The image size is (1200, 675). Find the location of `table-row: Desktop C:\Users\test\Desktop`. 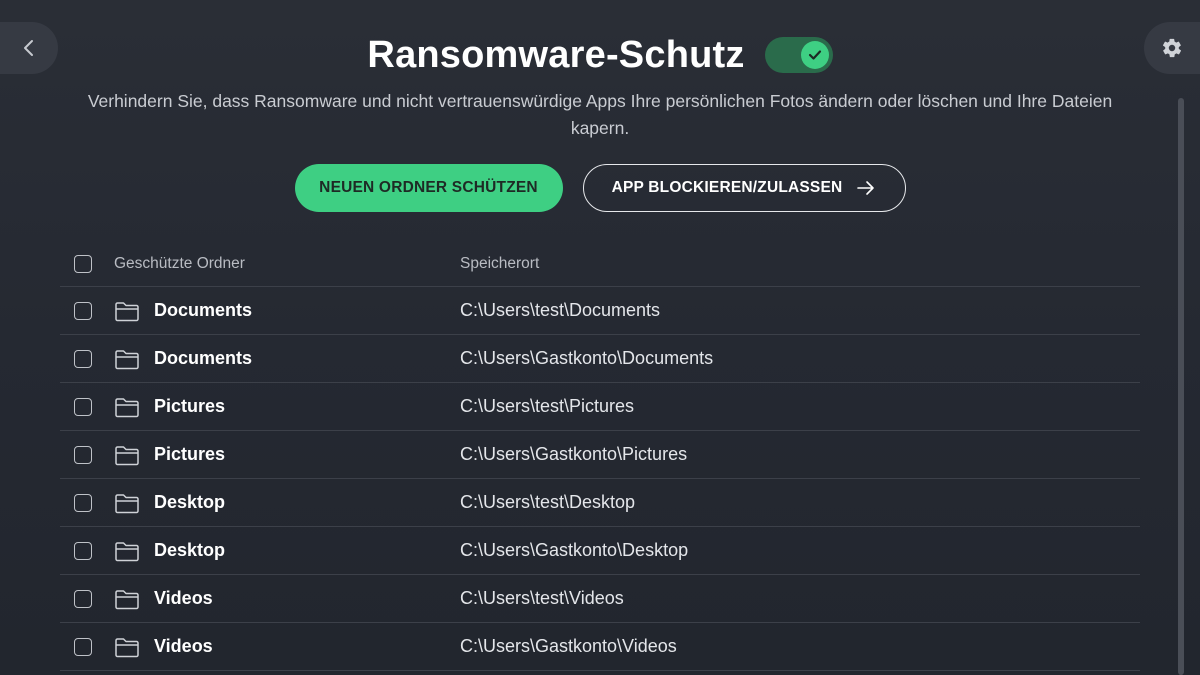

table-row: Desktop C:\Users\test\Desktop is located at coordinates (600, 503).